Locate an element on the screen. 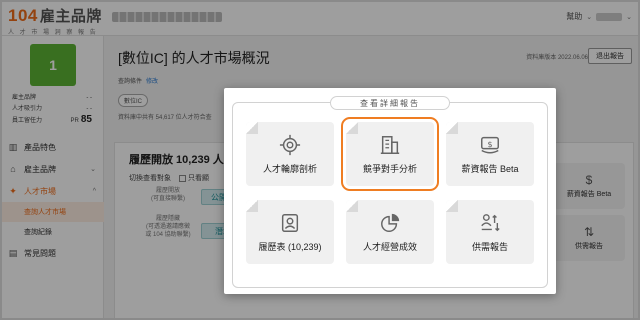  tile-label: 人才經營成效 is located at coordinates (389, 246).